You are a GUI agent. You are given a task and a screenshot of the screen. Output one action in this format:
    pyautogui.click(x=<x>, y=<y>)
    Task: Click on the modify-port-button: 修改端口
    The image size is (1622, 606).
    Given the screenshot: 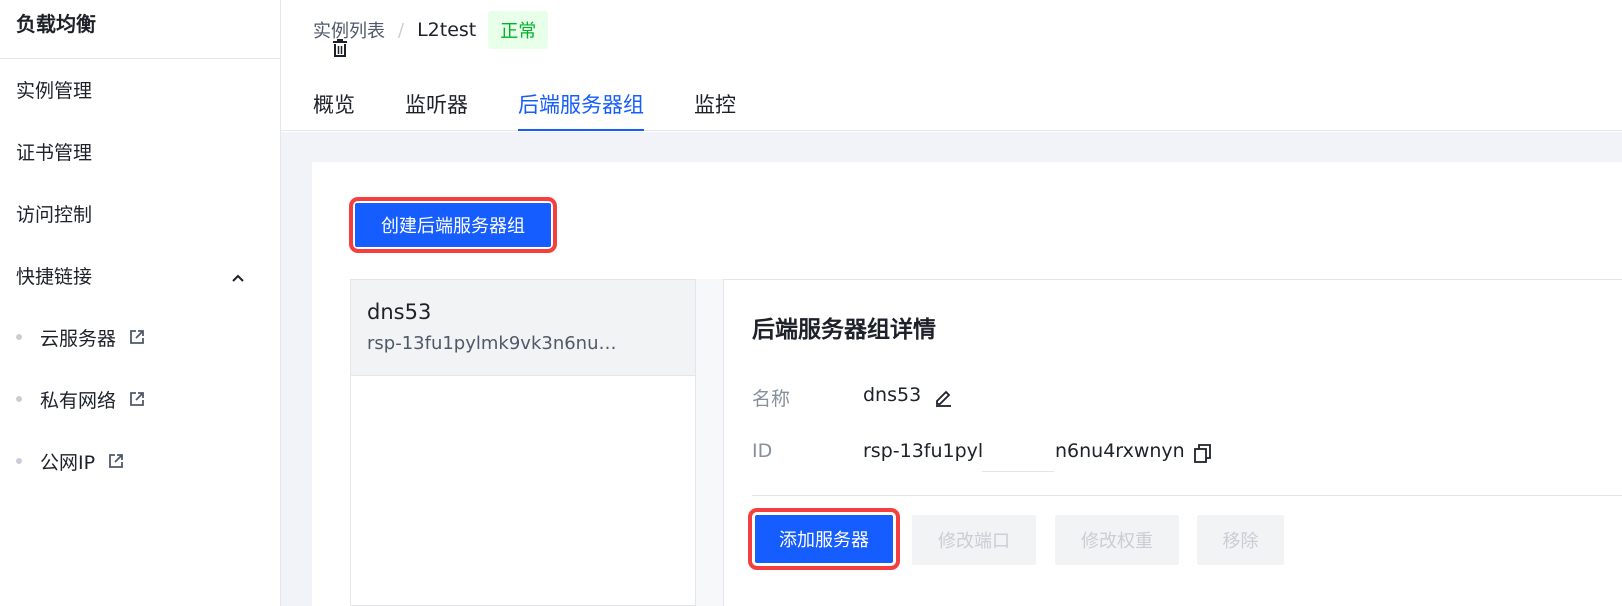 What is the action you would take?
    pyautogui.click(x=974, y=540)
    